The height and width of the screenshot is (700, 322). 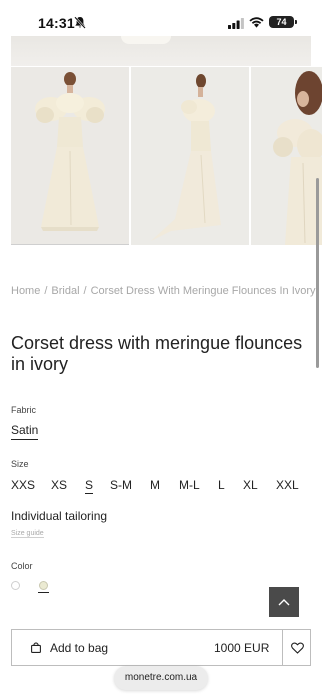 What do you see at coordinates (65, 291) in the screenshot?
I see `breadcrumb-bridal: Bridal` at bounding box center [65, 291].